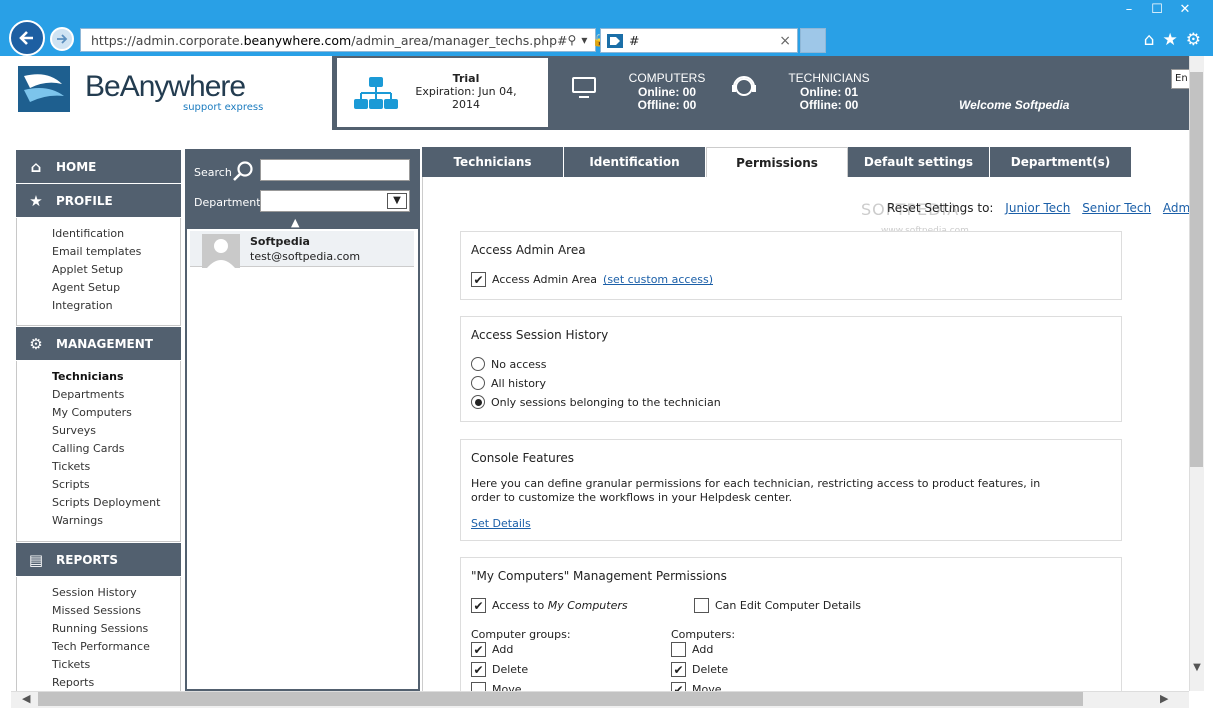 This screenshot has height=716, width=1213. Describe the element at coordinates (701, 605) in the screenshot. I see `edit-details-checkbox` at that location.